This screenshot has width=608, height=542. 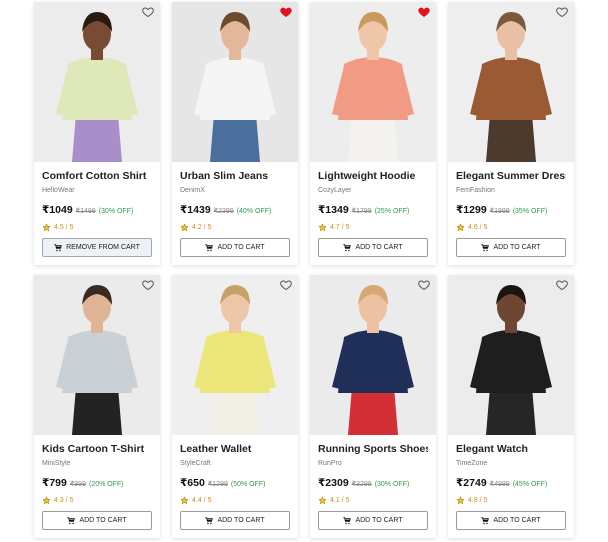 What do you see at coordinates (202, 500) in the screenshot?
I see `product-rating: 4.4 / 5` at bounding box center [202, 500].